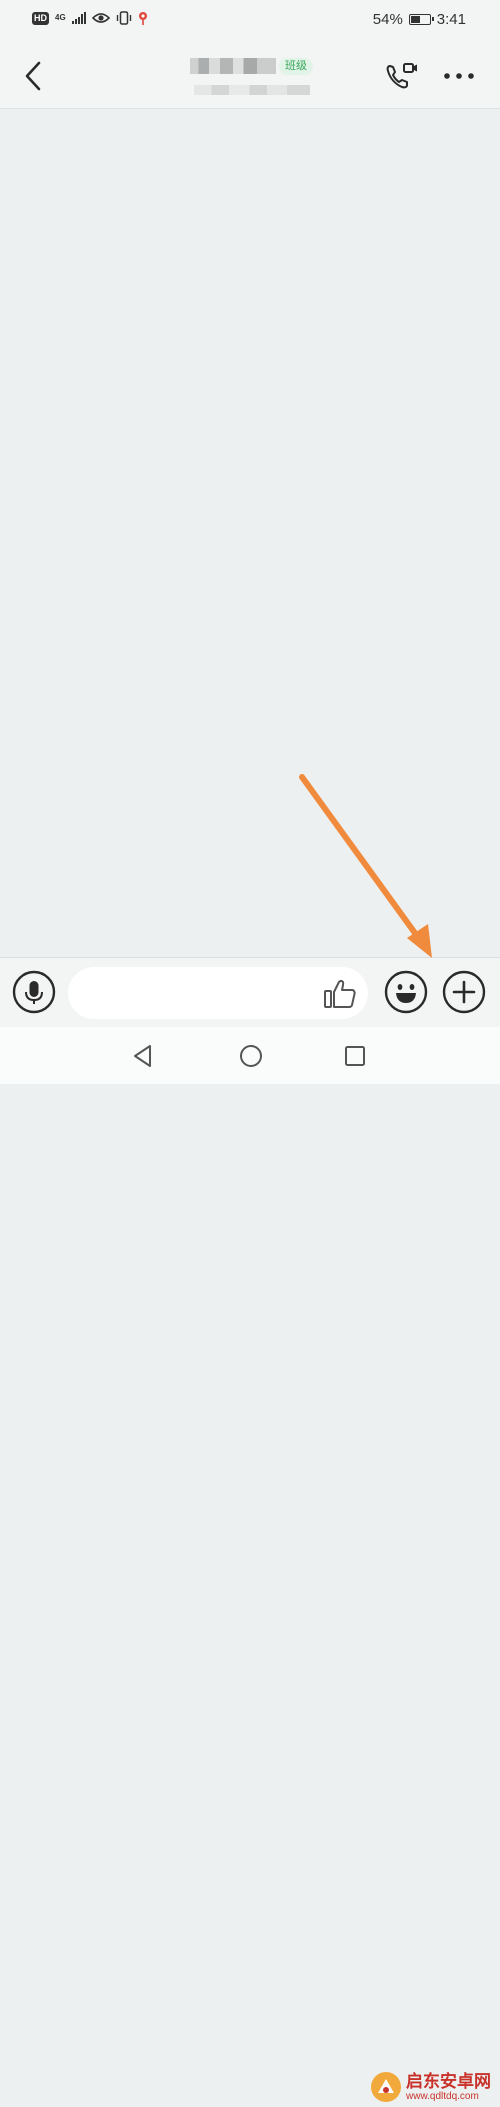  I want to click on back-button, so click(34, 76).